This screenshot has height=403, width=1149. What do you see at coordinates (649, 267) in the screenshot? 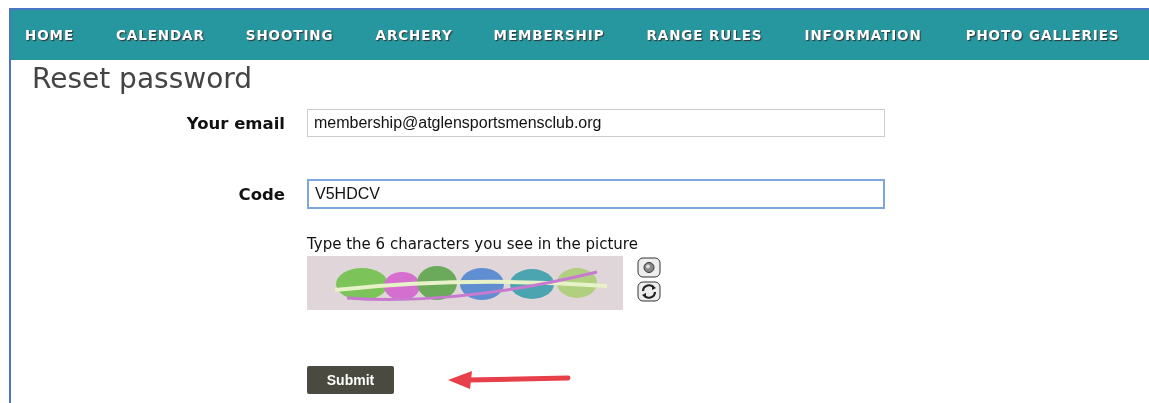
I see `speaker-icon` at bounding box center [649, 267].